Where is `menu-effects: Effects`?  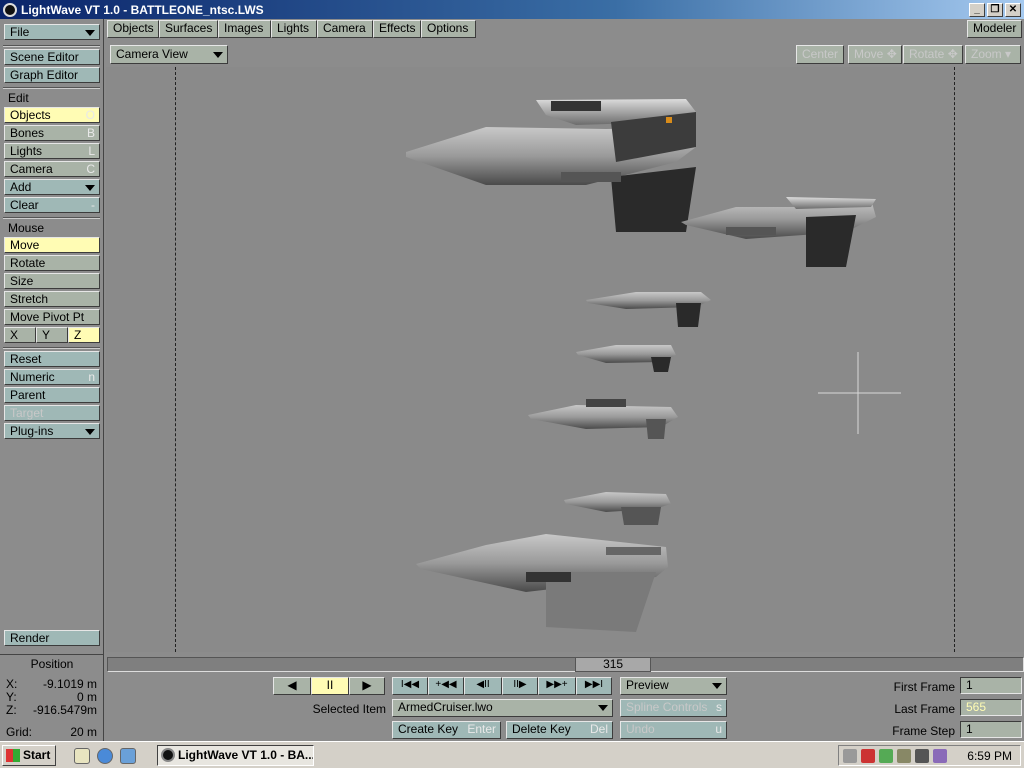 menu-effects: Effects is located at coordinates (397, 29).